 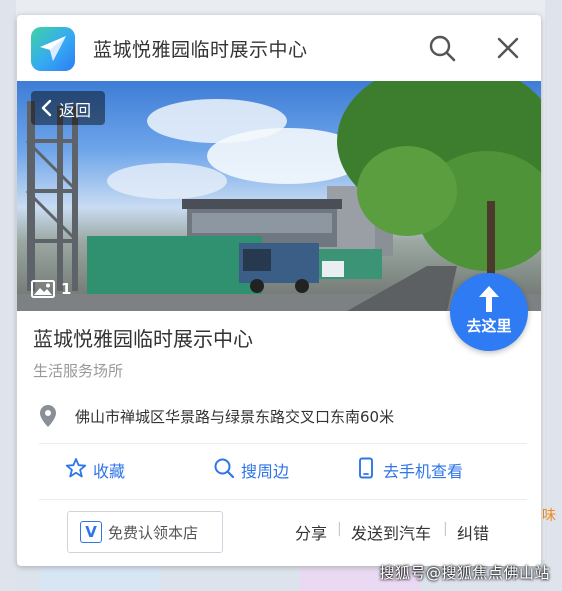 I want to click on report-error-link: 纠错, so click(x=473, y=532).